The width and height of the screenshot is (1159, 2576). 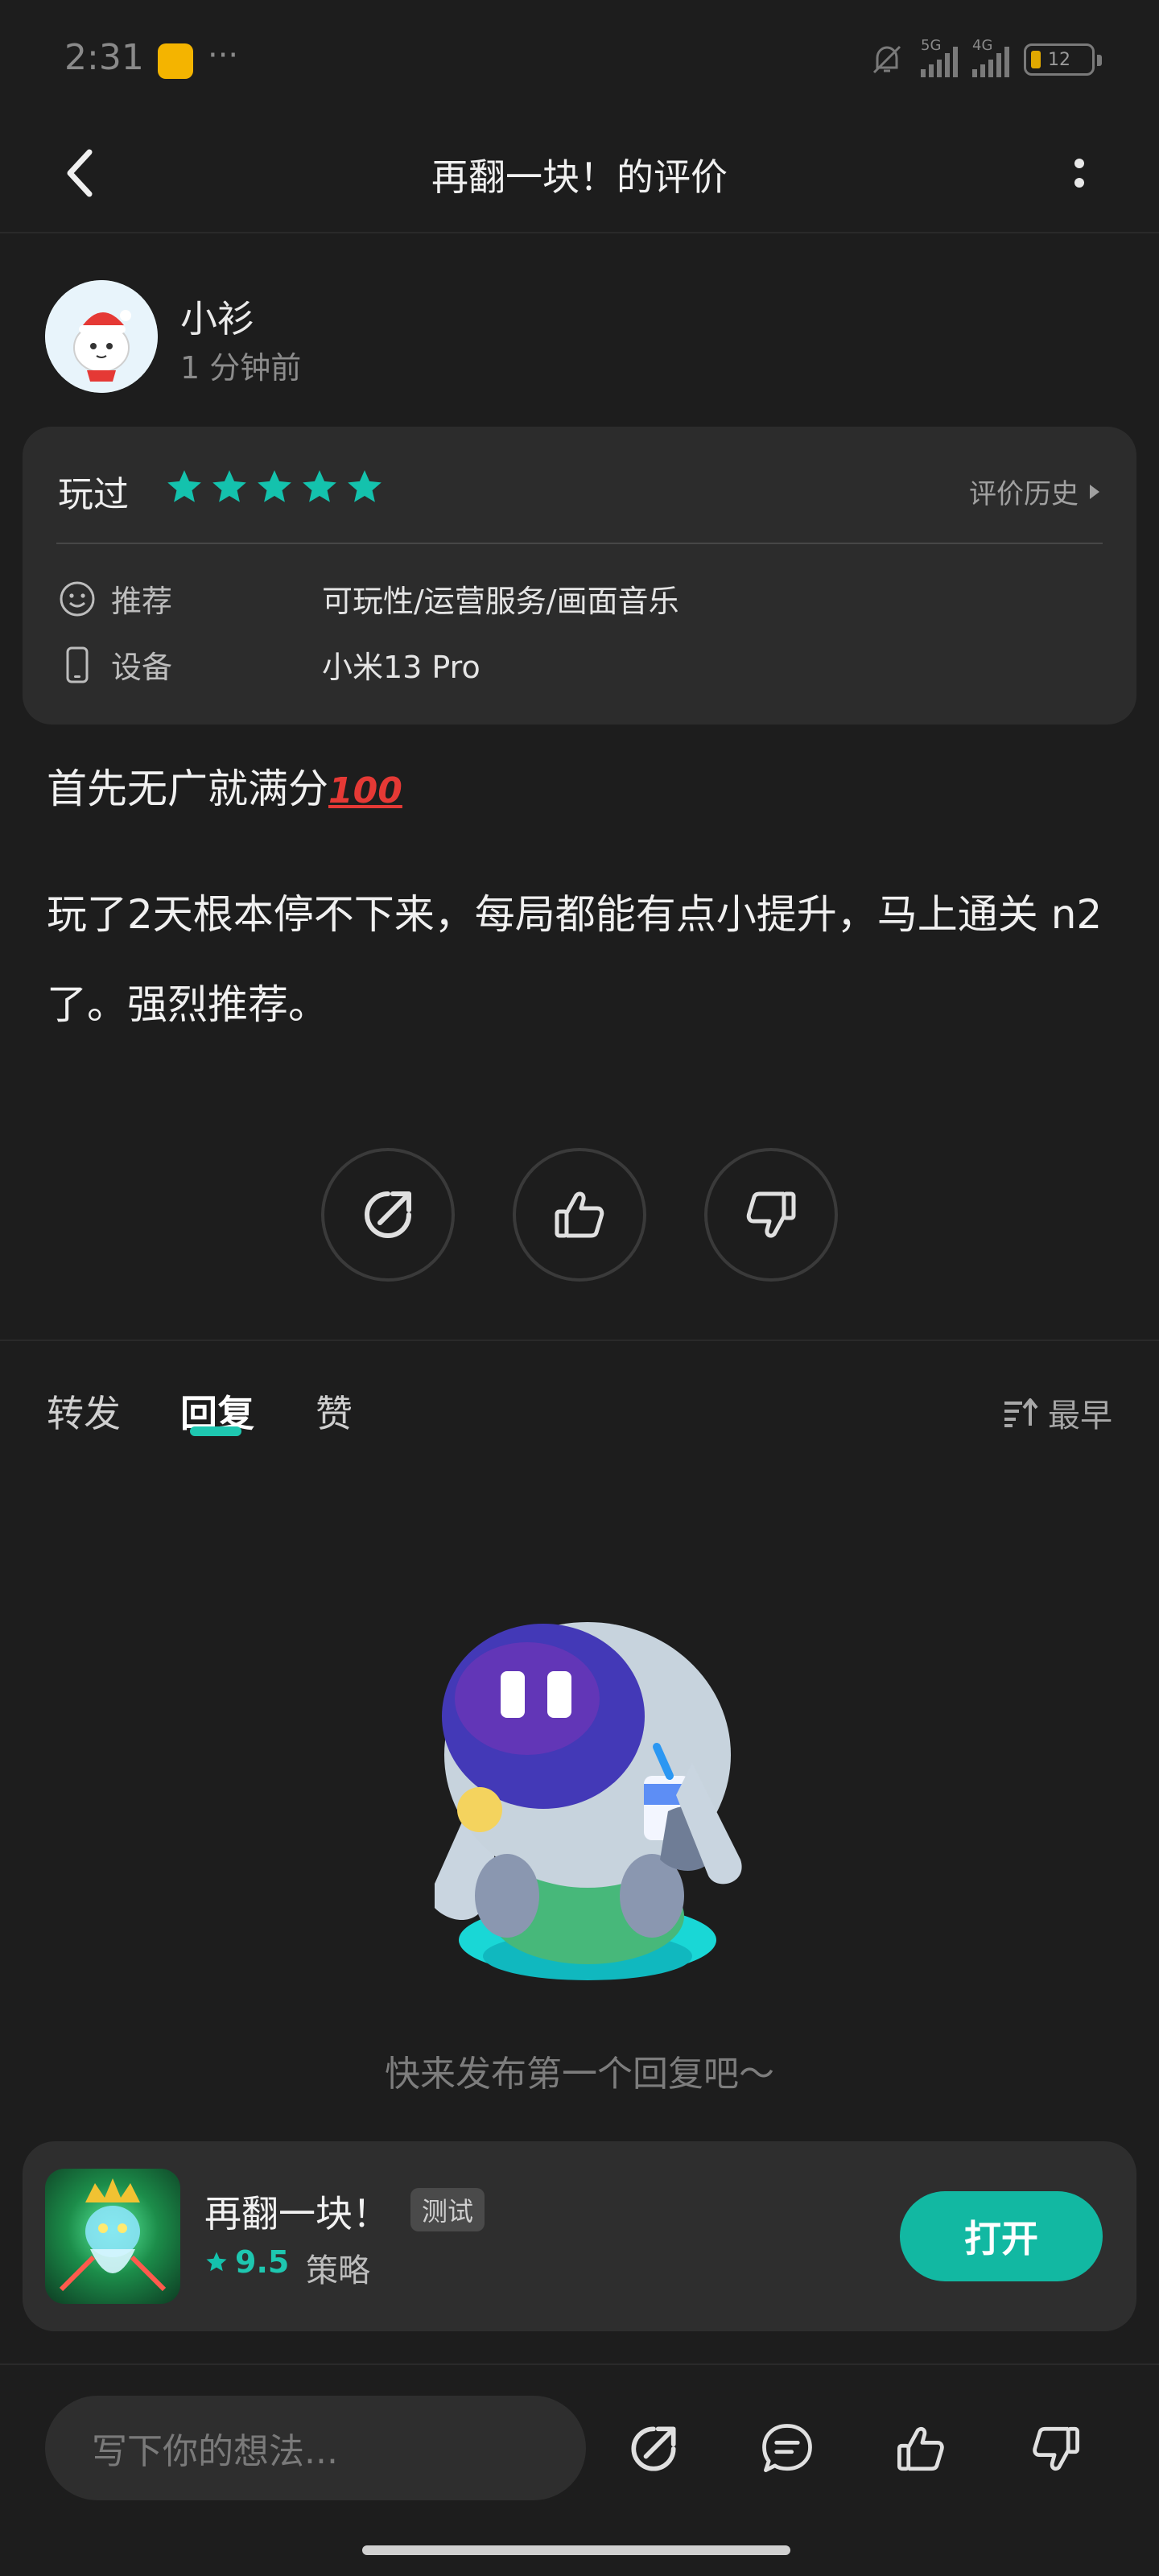 What do you see at coordinates (365, 790) in the screenshot?
I see `hundred-points-emoji: 100` at bounding box center [365, 790].